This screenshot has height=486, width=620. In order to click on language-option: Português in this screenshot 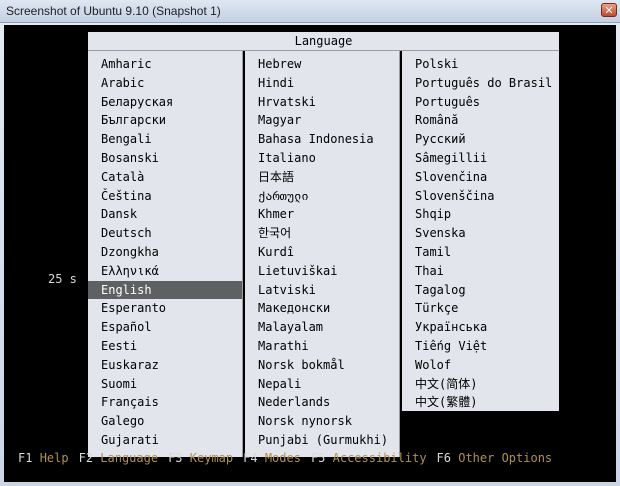, I will do `click(480, 102)`.